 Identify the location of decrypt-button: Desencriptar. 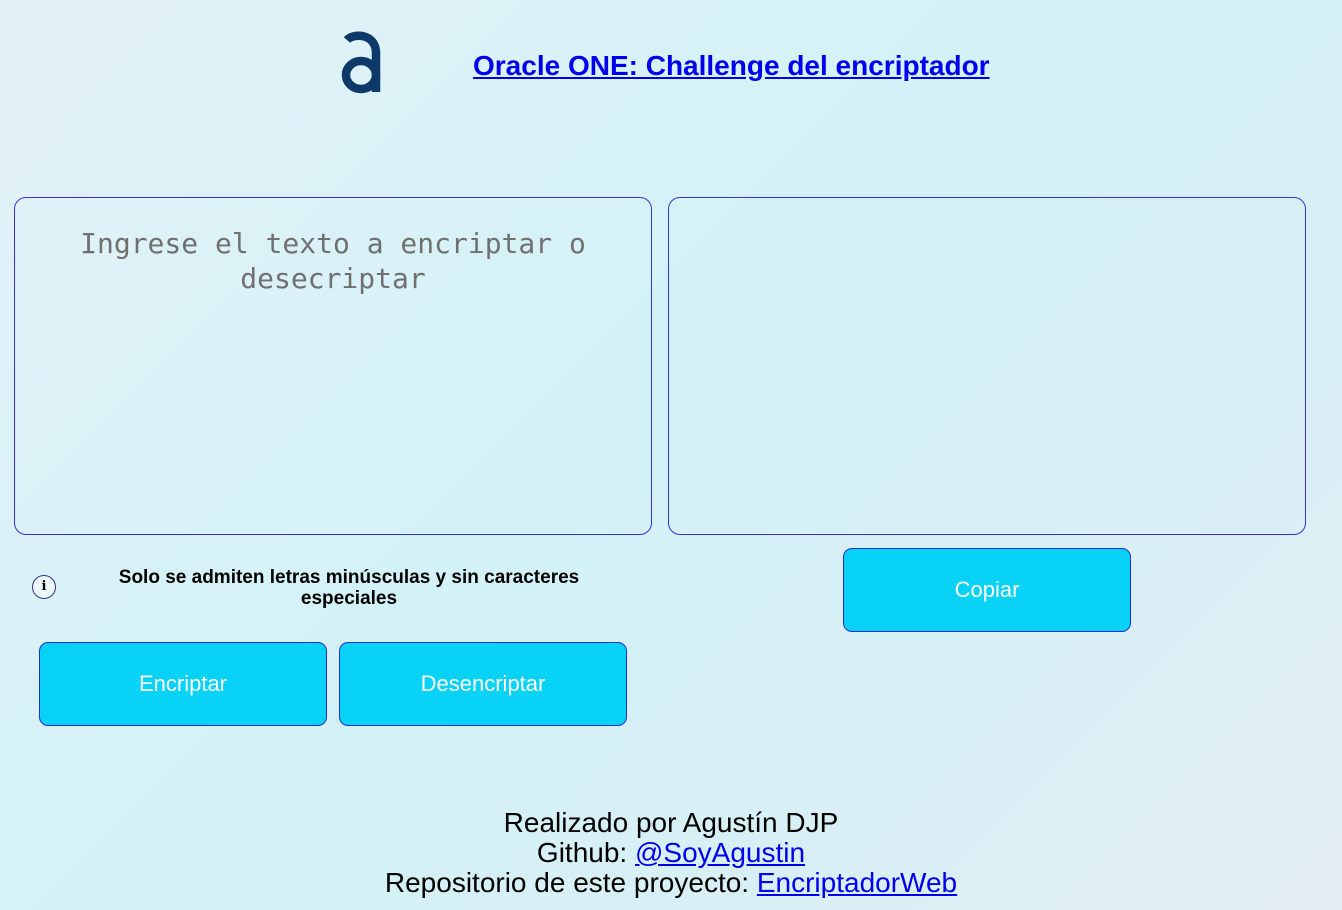
(483, 684).